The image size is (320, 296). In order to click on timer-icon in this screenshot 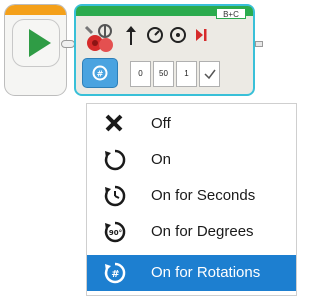, I will do `click(115, 196)`.